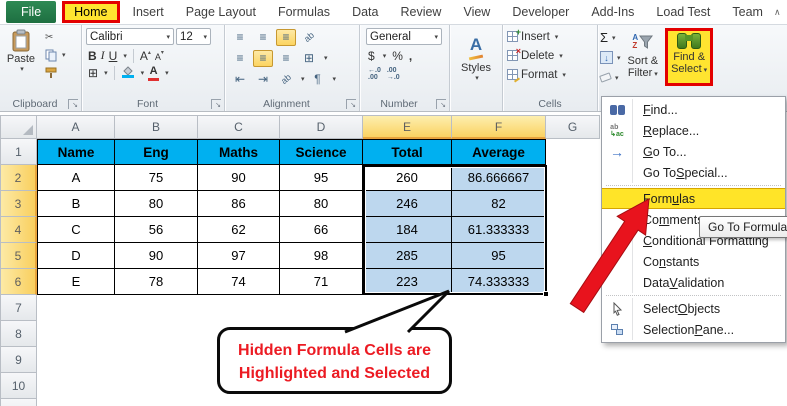  I want to click on sort-filter-button: AZ Sort & Filter ▾, so click(643, 56).